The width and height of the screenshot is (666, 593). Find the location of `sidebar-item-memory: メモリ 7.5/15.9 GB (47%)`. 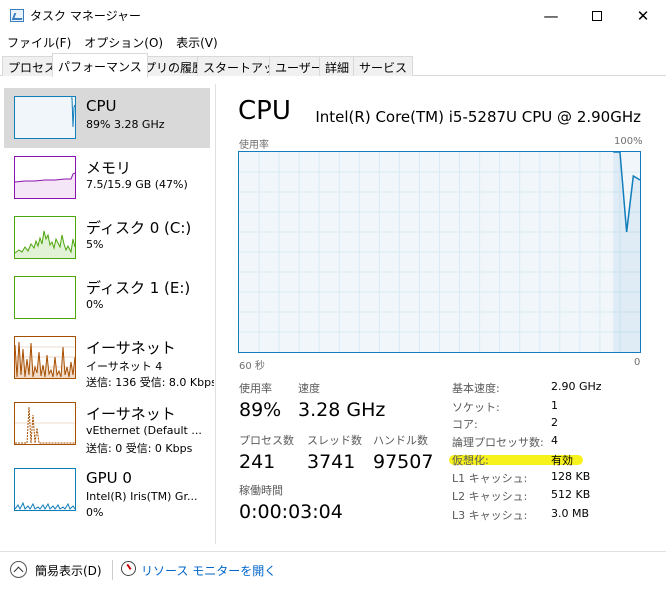

sidebar-item-memory: メモリ 7.5/15.9 GB (47%) is located at coordinates (107, 178).